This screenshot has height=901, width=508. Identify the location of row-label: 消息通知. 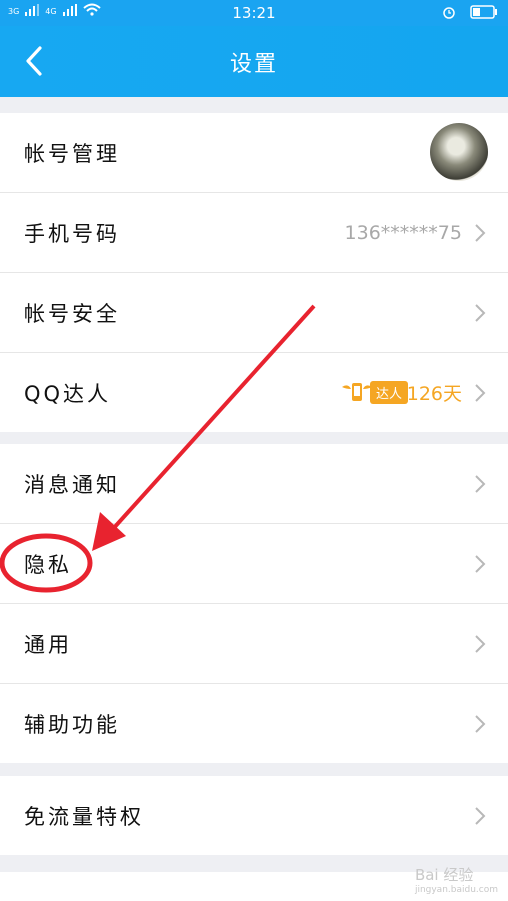
(72, 484).